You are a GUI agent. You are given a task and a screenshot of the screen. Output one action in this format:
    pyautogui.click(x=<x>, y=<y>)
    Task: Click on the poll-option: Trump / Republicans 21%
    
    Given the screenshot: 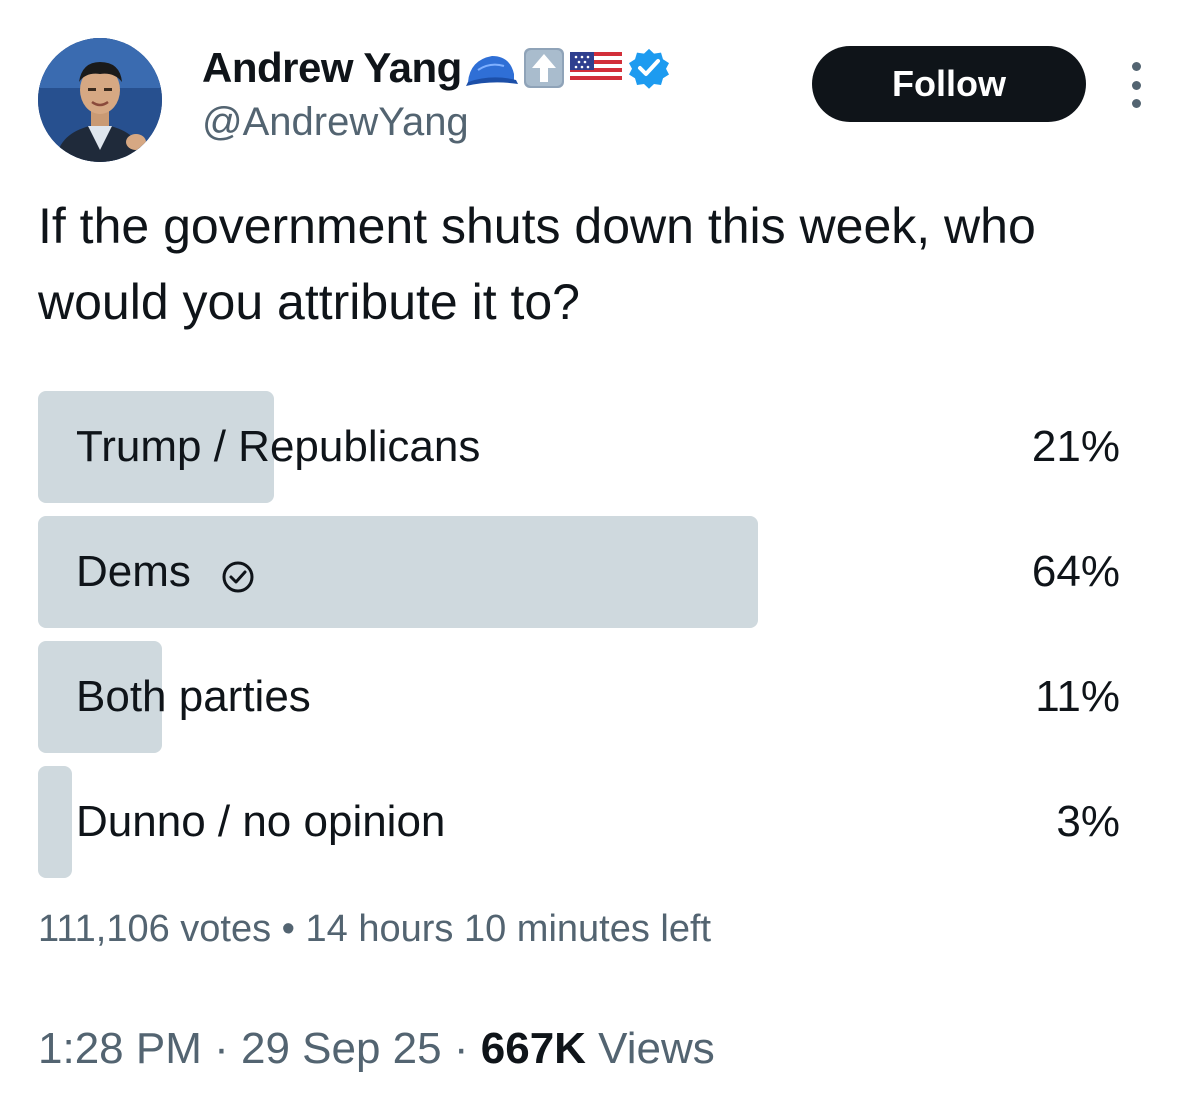 What is the action you would take?
    pyautogui.click(x=579, y=447)
    